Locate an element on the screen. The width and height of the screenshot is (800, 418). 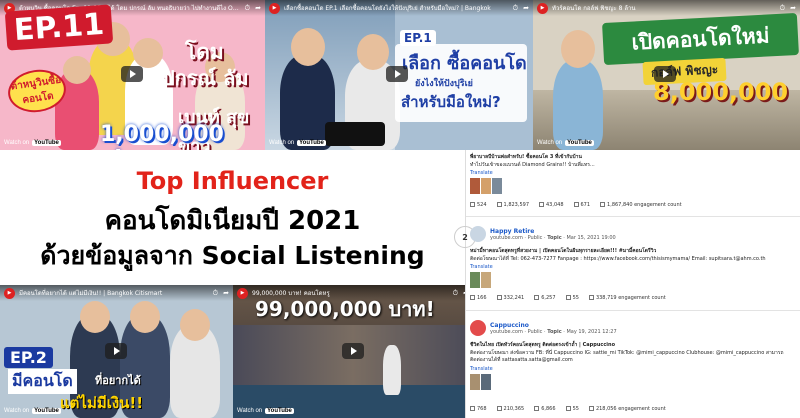
author-name: Cappuccino is located at coordinates (553, 325).